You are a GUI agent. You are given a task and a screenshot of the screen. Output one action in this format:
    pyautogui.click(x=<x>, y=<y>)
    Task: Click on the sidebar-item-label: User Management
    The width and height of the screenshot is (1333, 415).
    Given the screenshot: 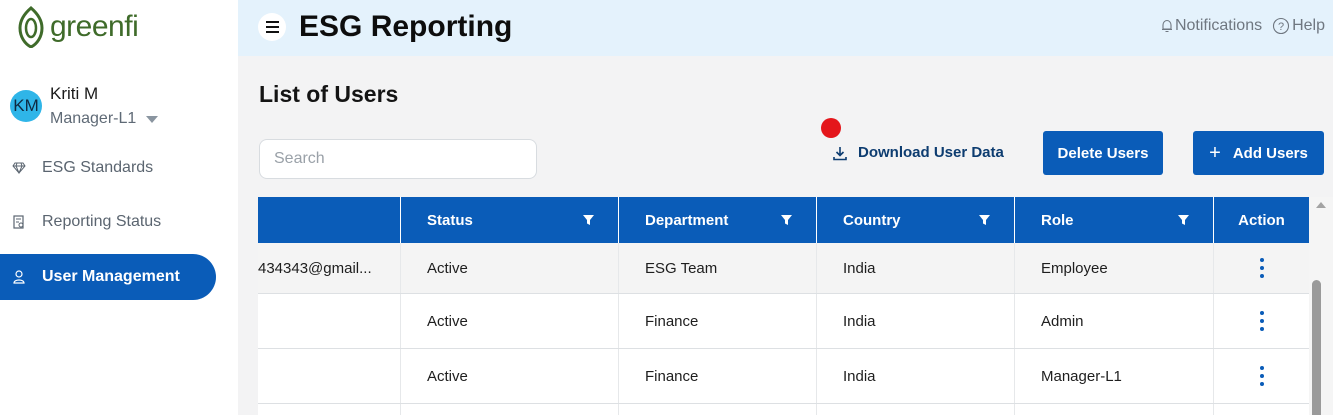 What is the action you would take?
    pyautogui.click(x=111, y=276)
    